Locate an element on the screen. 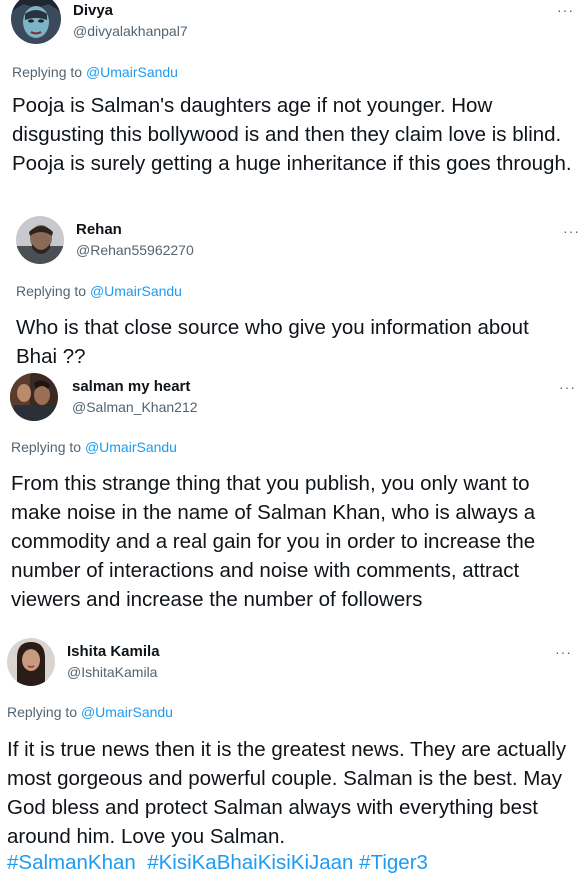 This screenshot has height=877, width=581. author-name: Ishita Kamila is located at coordinates (113, 651).